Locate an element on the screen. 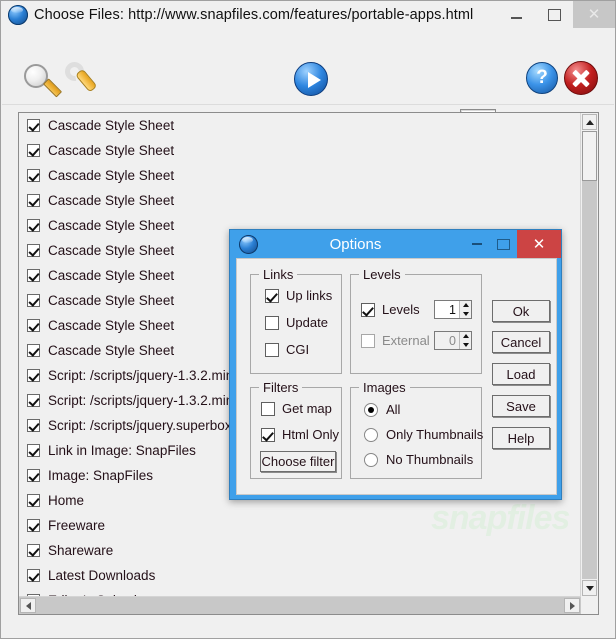 The height and width of the screenshot is (639, 616). save-button: Save is located at coordinates (521, 406).